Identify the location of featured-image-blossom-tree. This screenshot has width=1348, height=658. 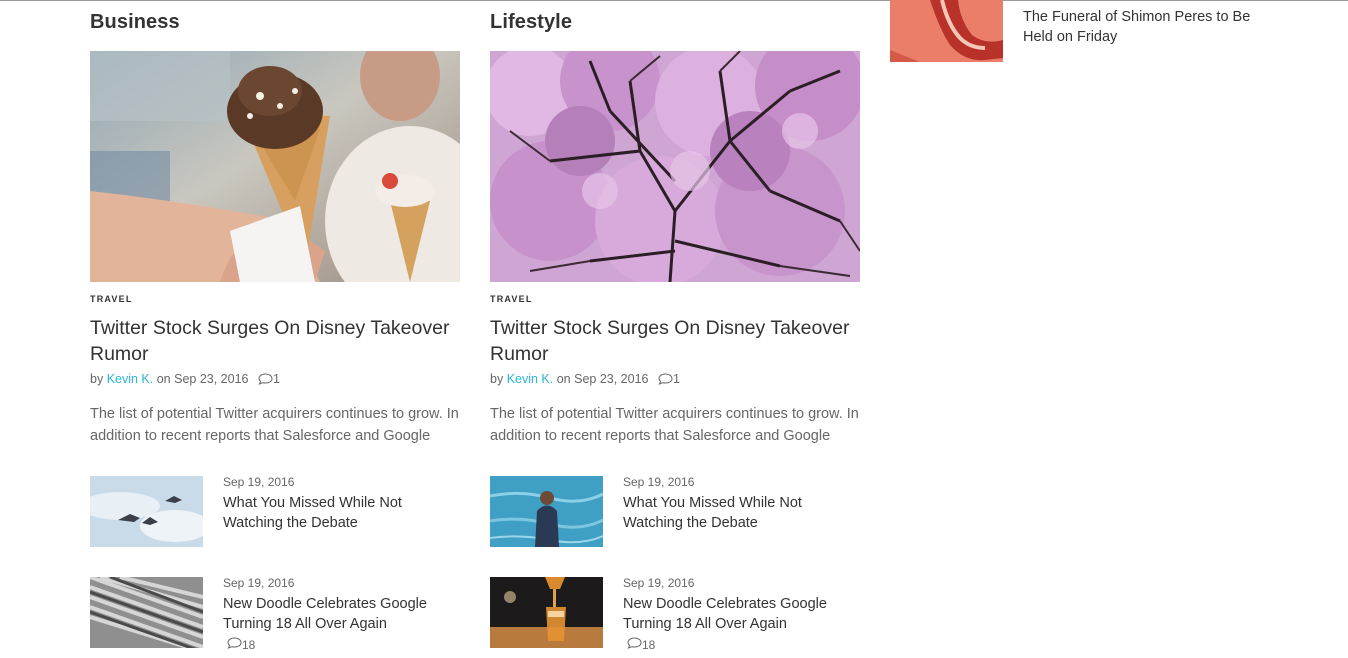
(675, 166).